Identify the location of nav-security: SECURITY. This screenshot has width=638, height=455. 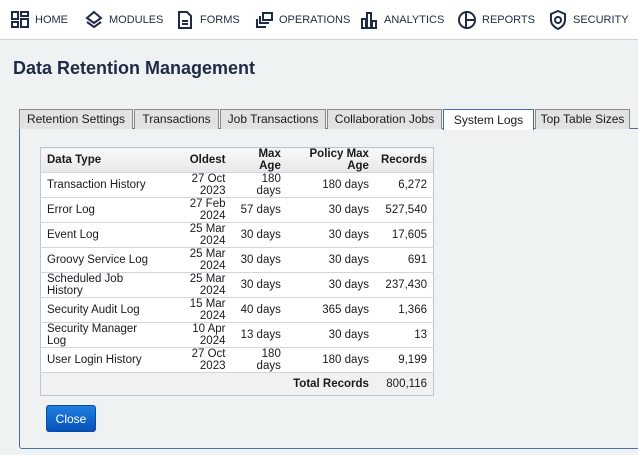
(588, 20).